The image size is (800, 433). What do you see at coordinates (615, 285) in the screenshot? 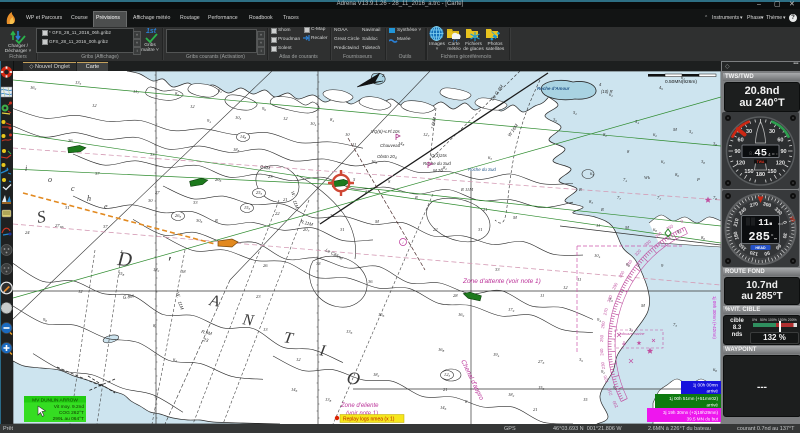
I see `svg-text: 290` at bounding box center [615, 285].